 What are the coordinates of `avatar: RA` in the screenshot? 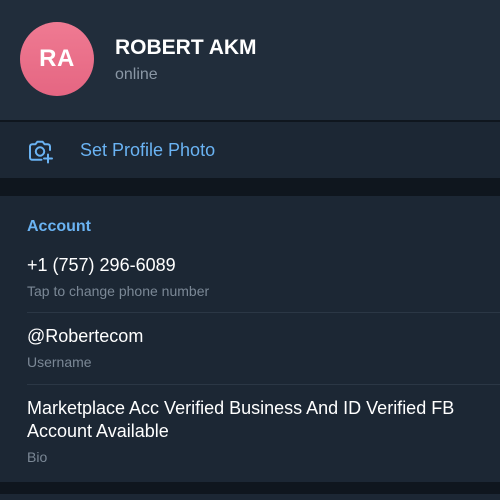 It's located at (57, 59).